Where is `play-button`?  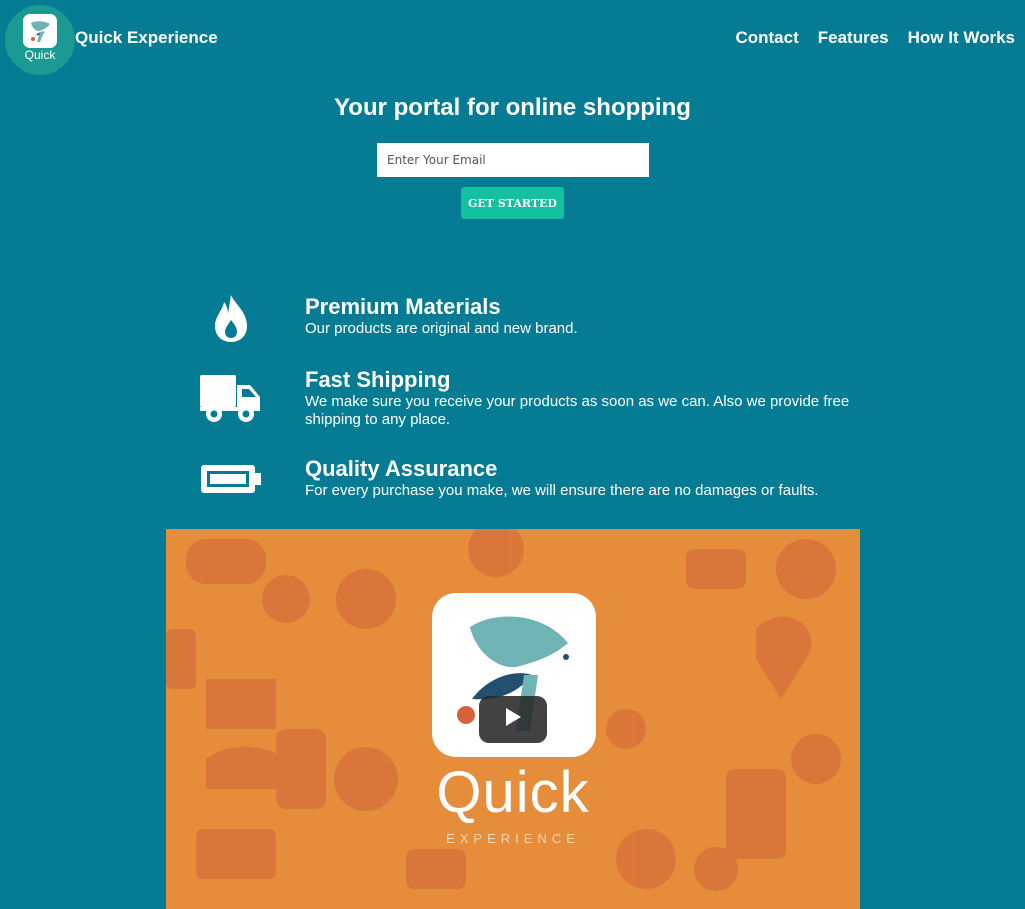 play-button is located at coordinates (513, 719).